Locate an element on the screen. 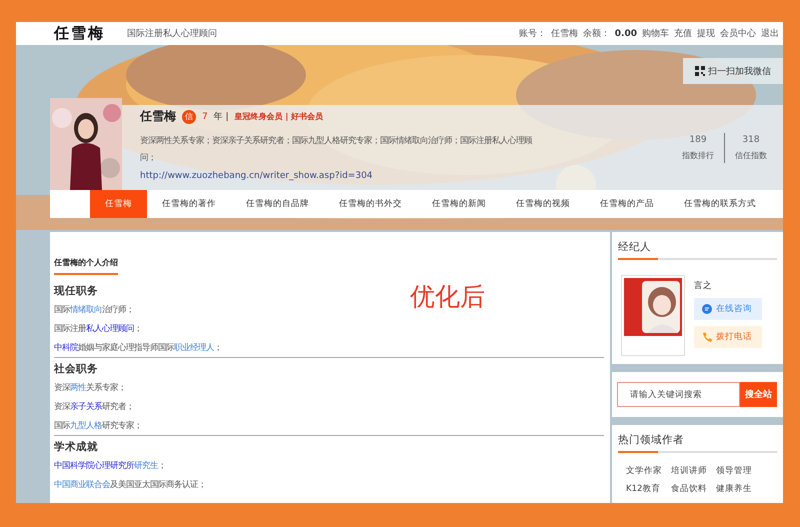 The image size is (800, 527). section-heading: 学术成就 is located at coordinates (76, 447).